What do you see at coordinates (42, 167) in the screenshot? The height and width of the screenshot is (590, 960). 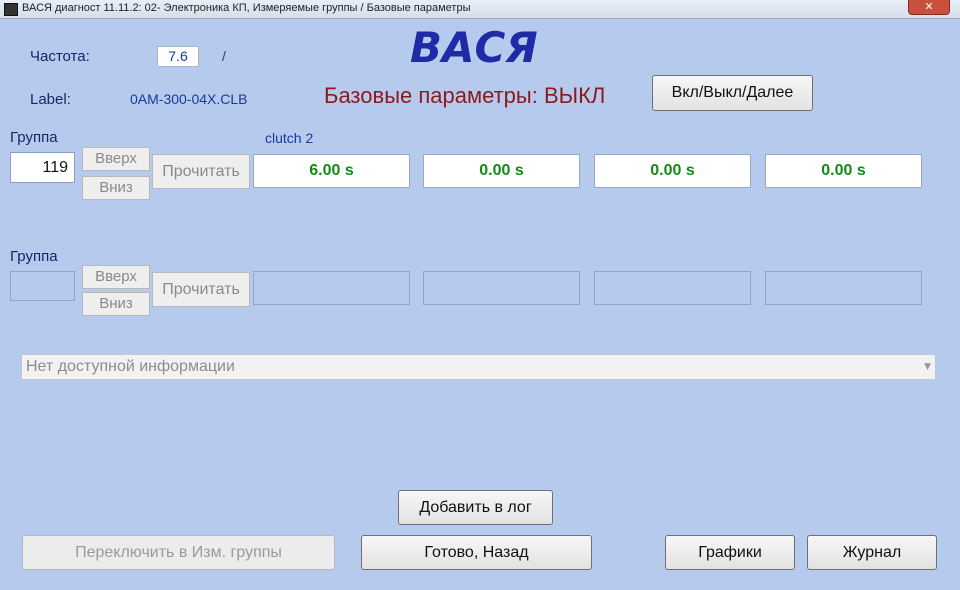 I see `group1-number-input: 119` at bounding box center [42, 167].